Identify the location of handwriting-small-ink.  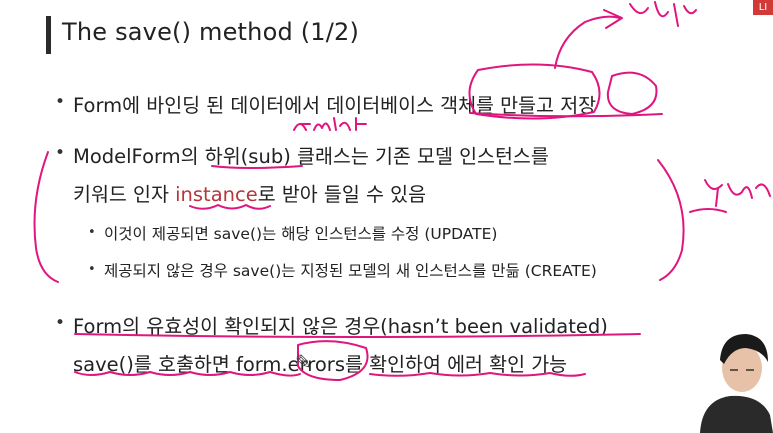
(330, 124).